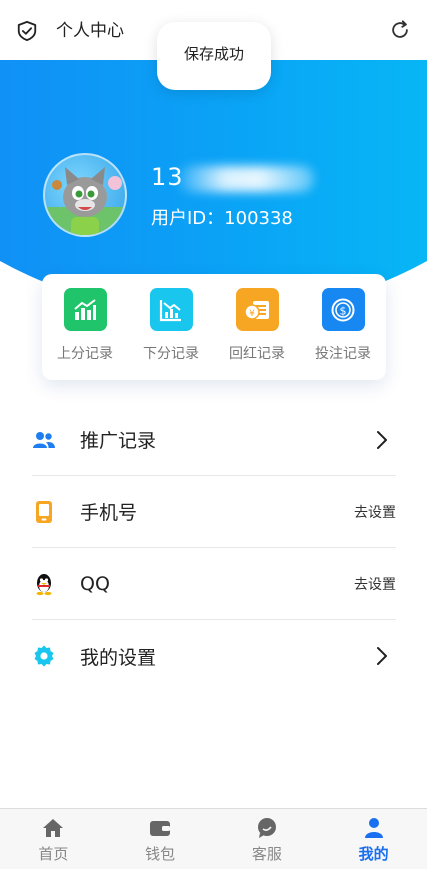  I want to click on shortcut-withdraw-records: 下分记录, so click(171, 327).